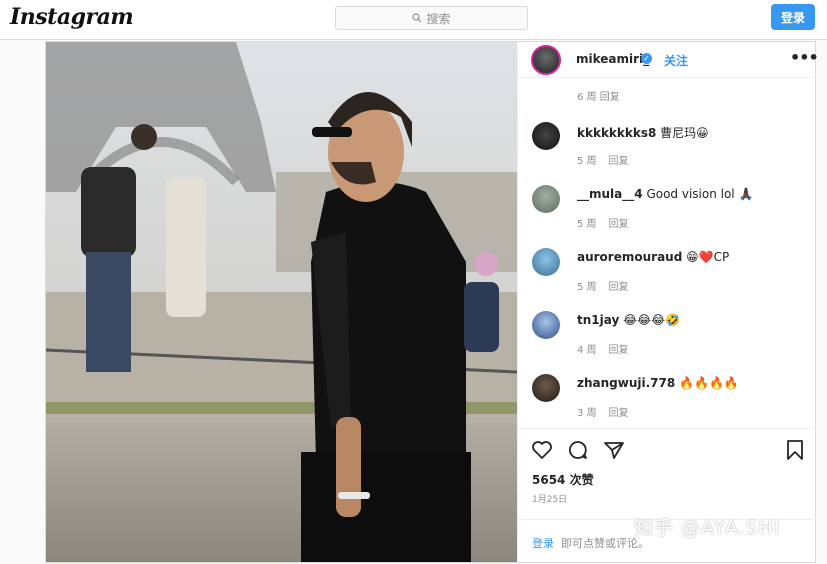  I want to click on action-bar: 5654 次赞 1月25日 登录 即可点赞或评论。, so click(667, 495).